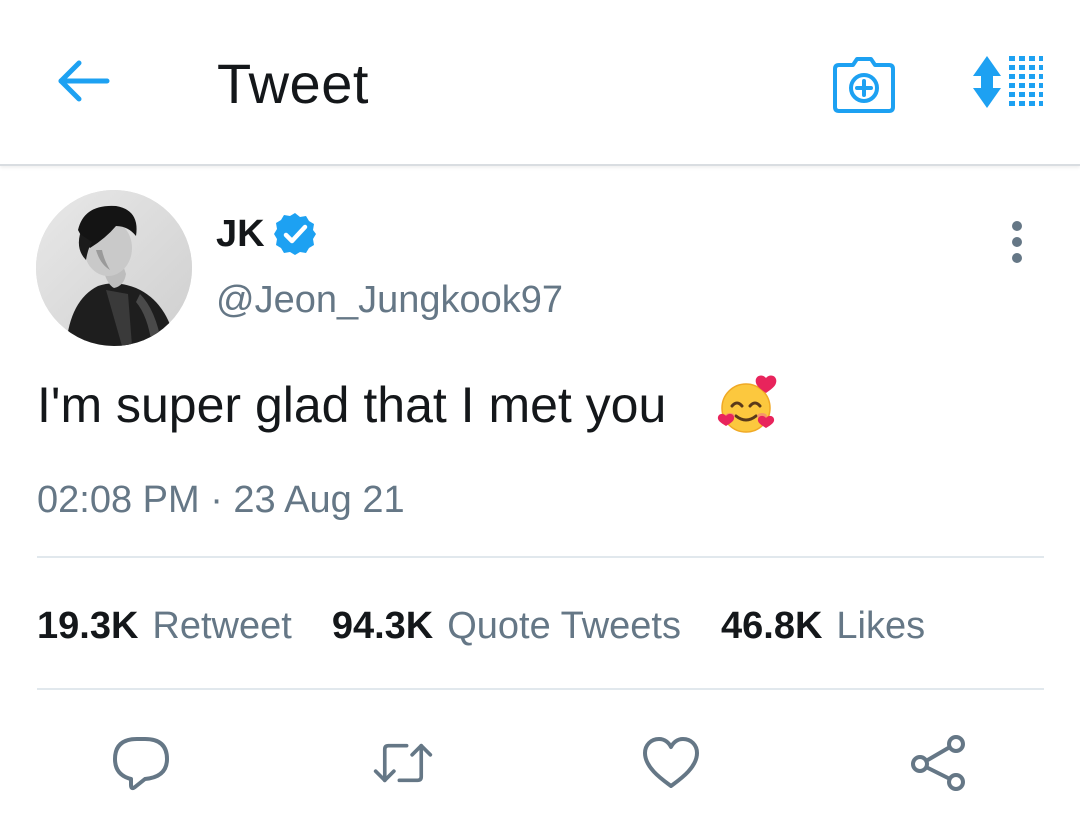  Describe the element at coordinates (564, 626) in the screenshot. I see `stat-label: Quote Tweets` at that location.